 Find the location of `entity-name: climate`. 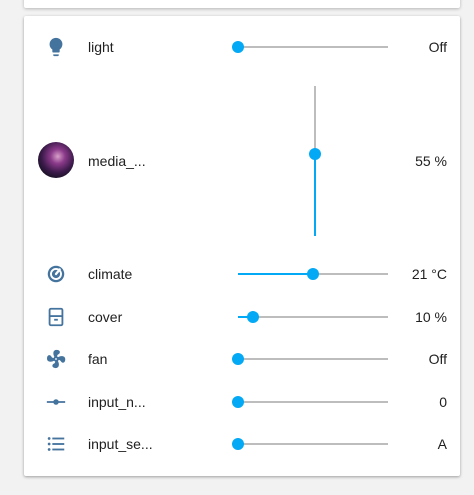

entity-name: climate is located at coordinates (110, 274).